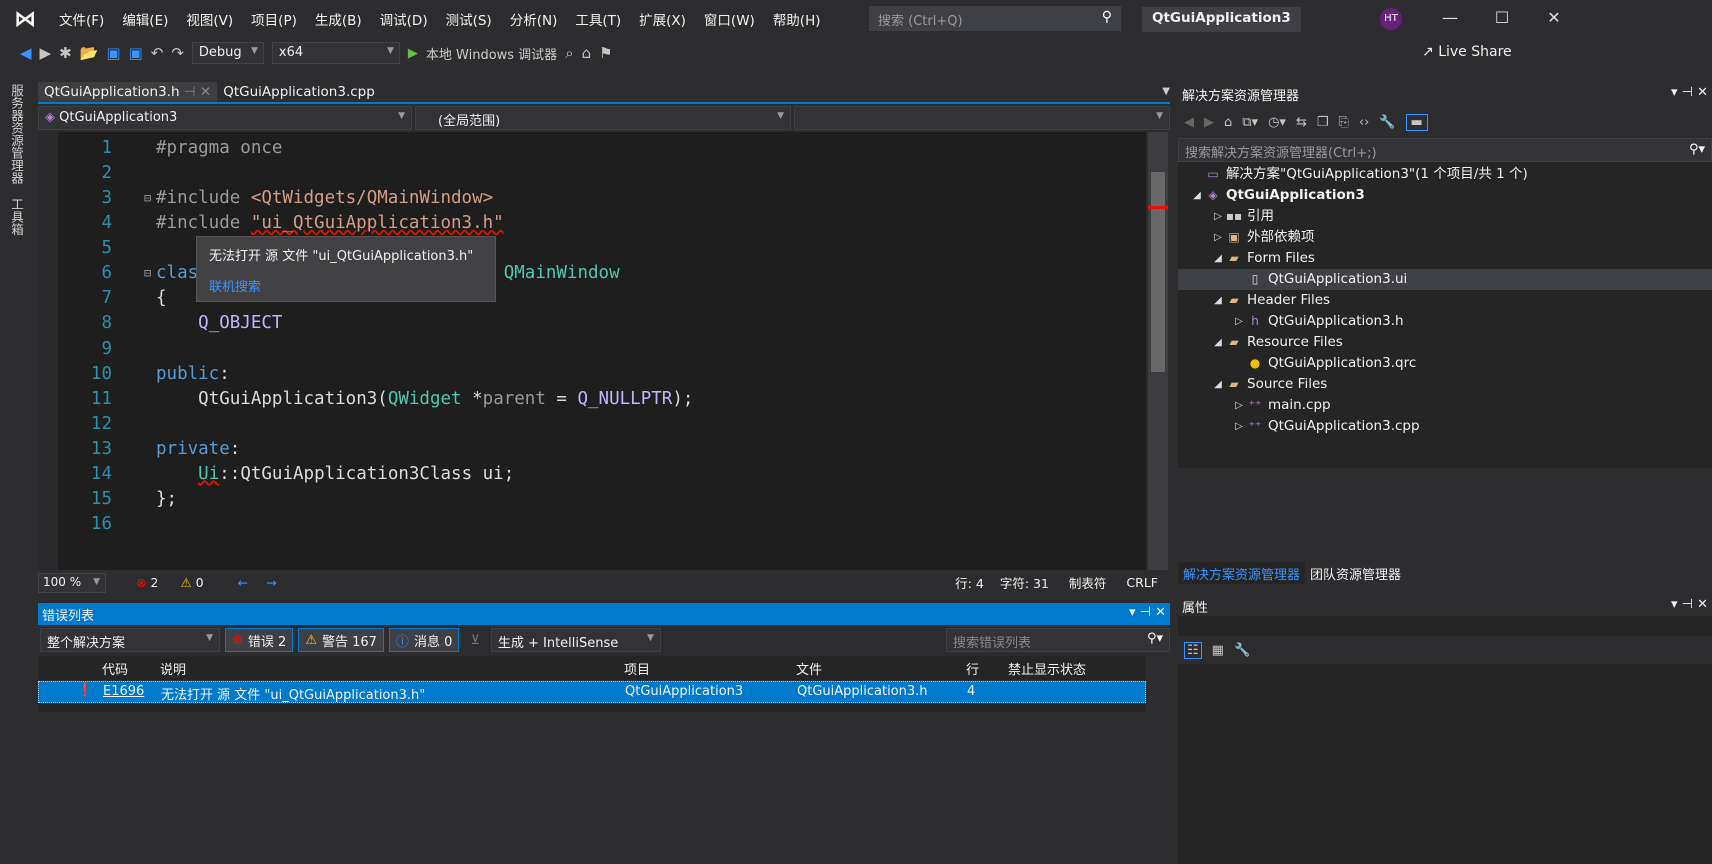 This screenshot has height=864, width=1712. I want to click on categorized-icon: ☷, so click(1193, 650).